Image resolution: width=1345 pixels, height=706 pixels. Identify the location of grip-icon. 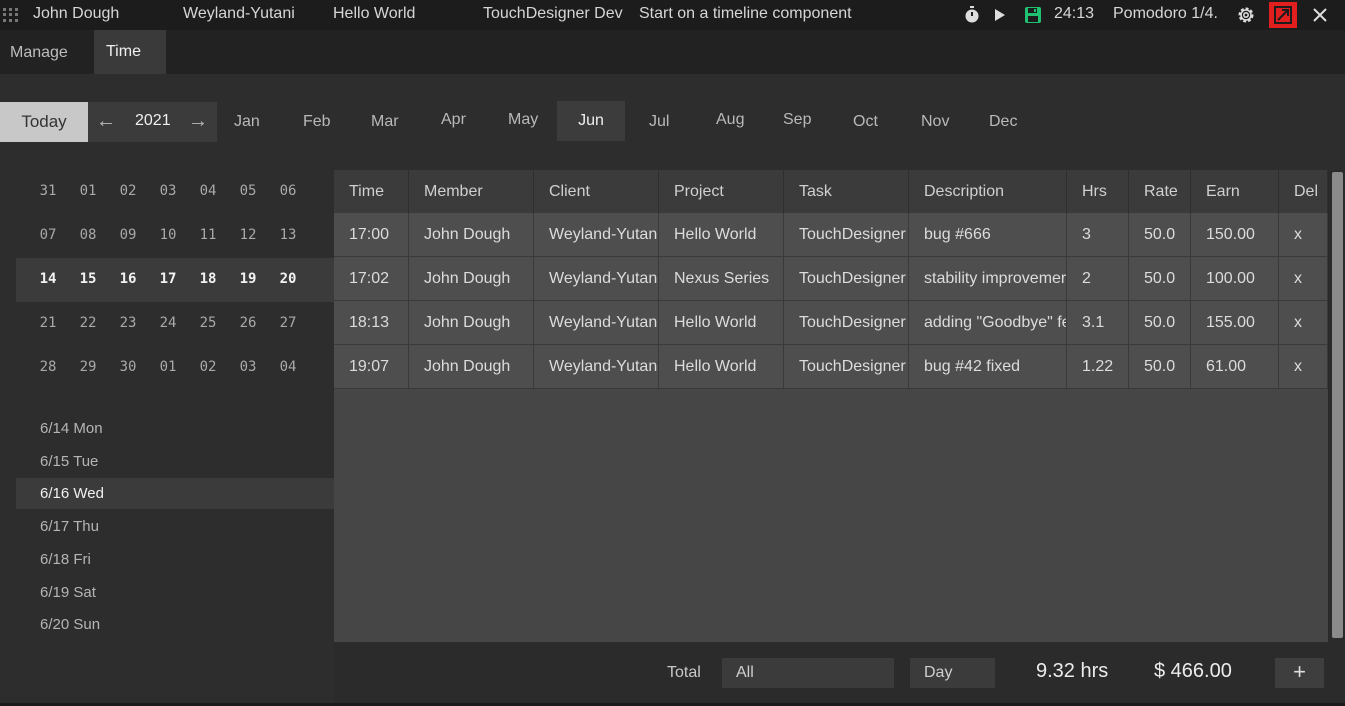
(11, 15).